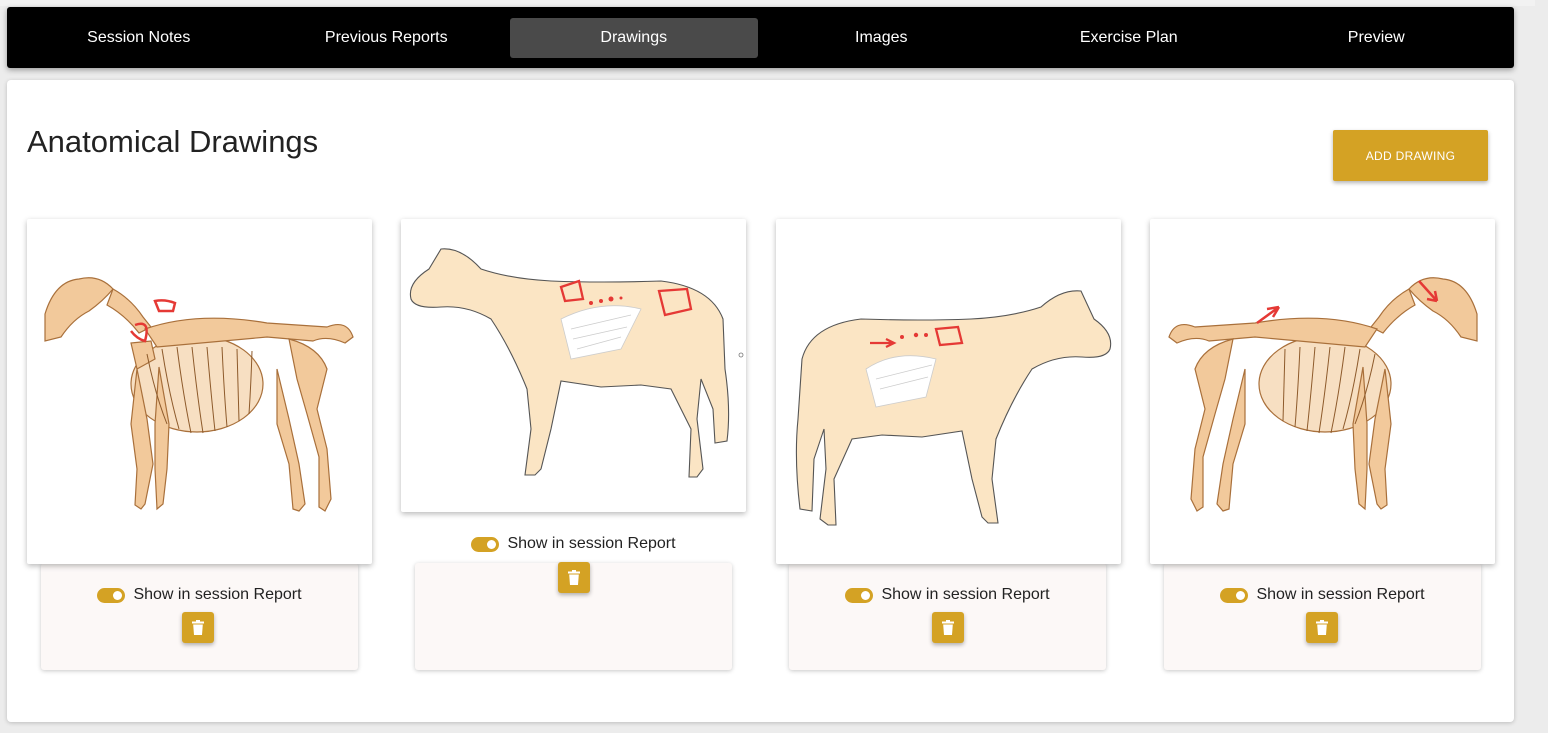  I want to click on tab-exercise-plan: Exercise Plan, so click(1129, 38).